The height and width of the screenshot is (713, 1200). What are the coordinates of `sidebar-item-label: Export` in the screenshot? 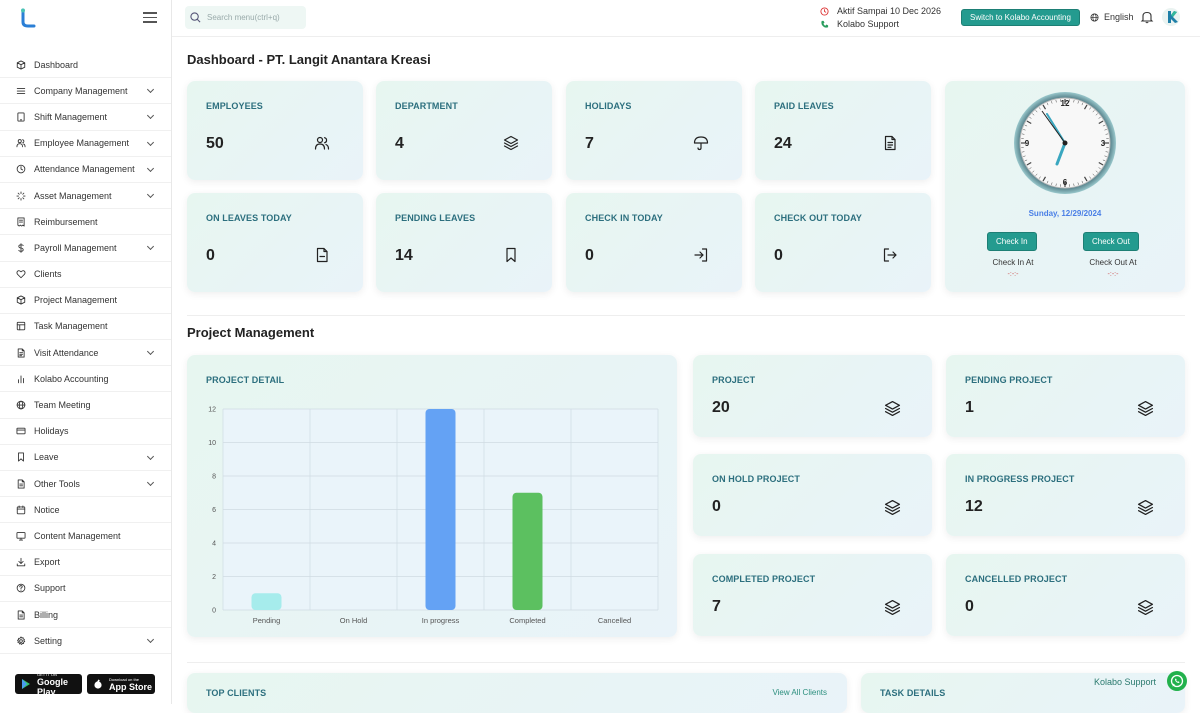 It's located at (47, 562).